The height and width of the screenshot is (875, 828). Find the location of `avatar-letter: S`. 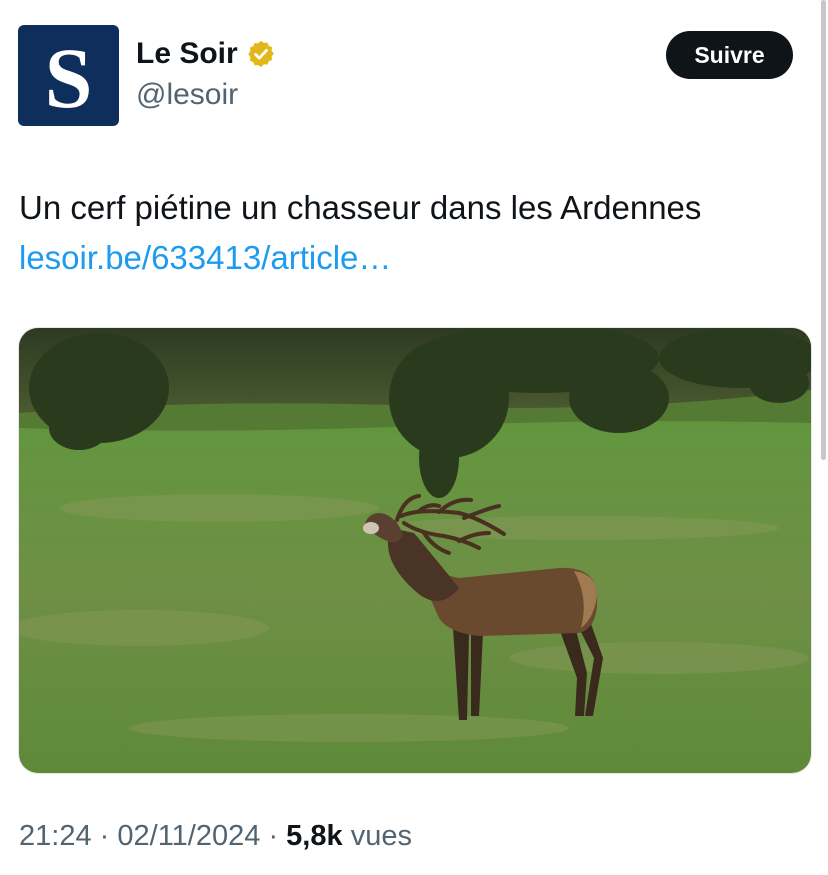

avatar-letter: S is located at coordinates (68, 77).